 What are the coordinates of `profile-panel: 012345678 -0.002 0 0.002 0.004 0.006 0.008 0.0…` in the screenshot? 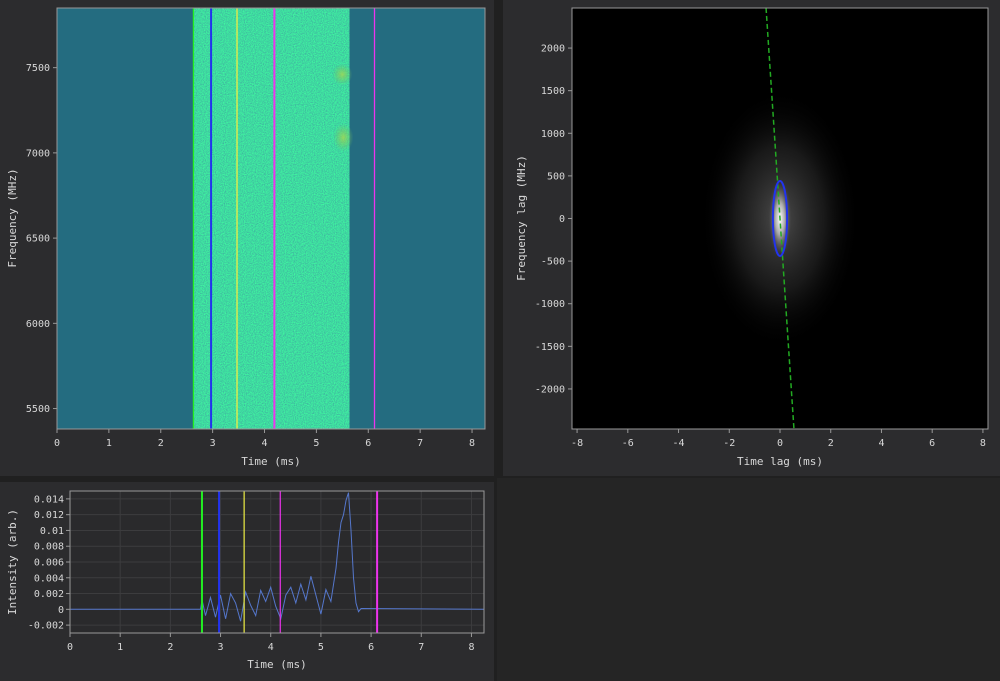 It's located at (247, 581).